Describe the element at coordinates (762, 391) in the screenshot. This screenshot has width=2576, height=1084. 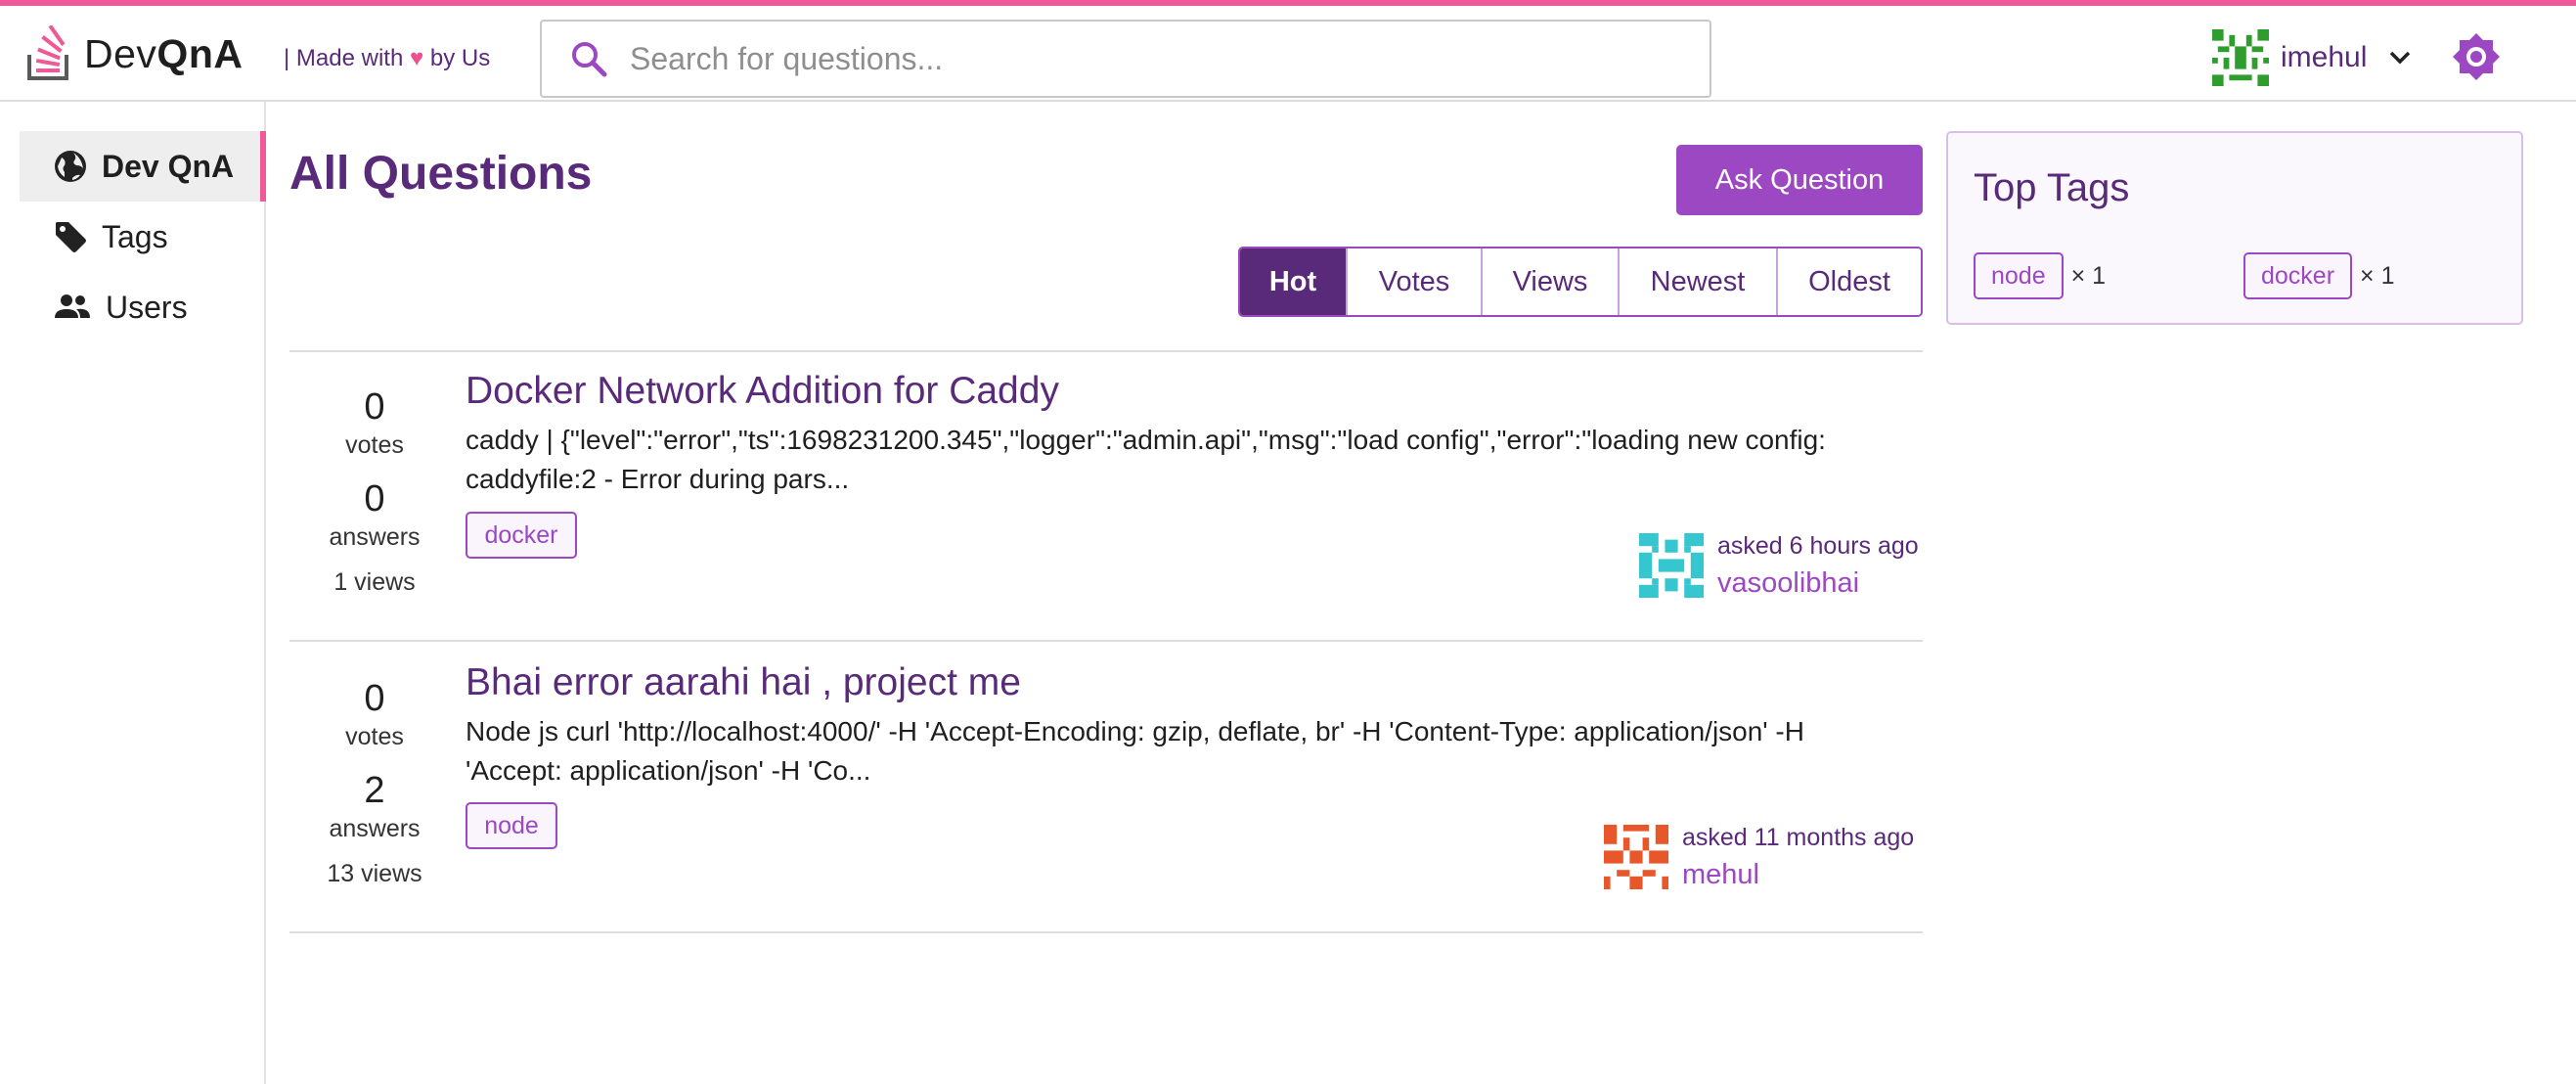
I see `question-title-link: Docker Network Addition for Caddy` at that location.